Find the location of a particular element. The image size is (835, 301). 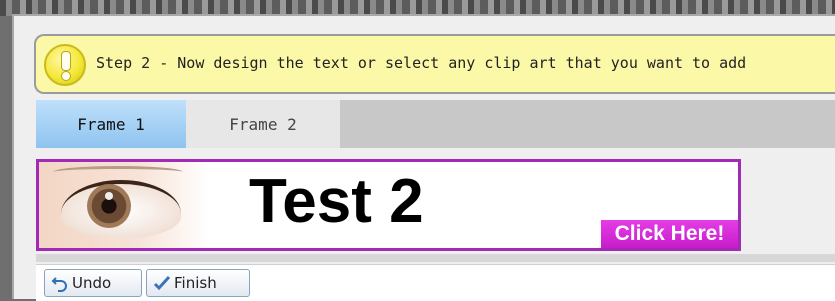

eye-clipart is located at coordinates (124, 205).